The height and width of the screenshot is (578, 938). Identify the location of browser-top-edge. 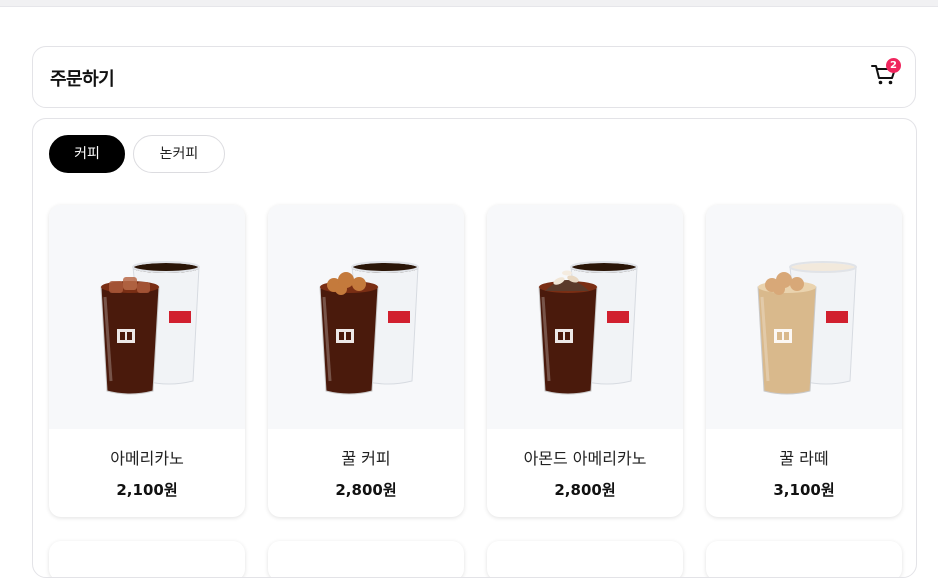
(469, 3).